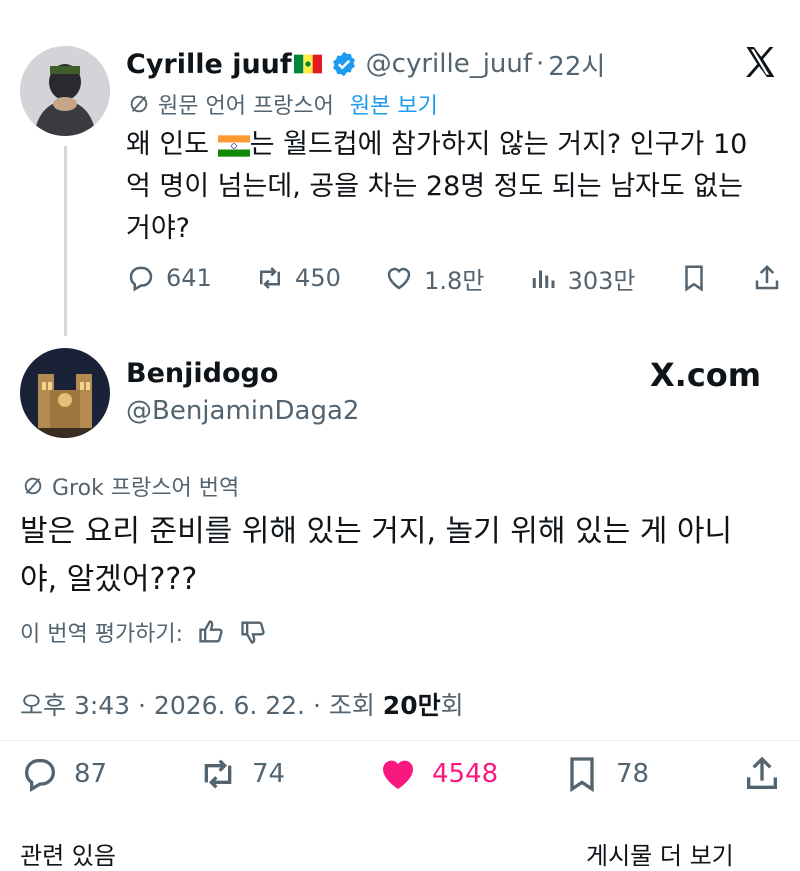  I want to click on author-handle: @cyrille_juuf, so click(449, 64).